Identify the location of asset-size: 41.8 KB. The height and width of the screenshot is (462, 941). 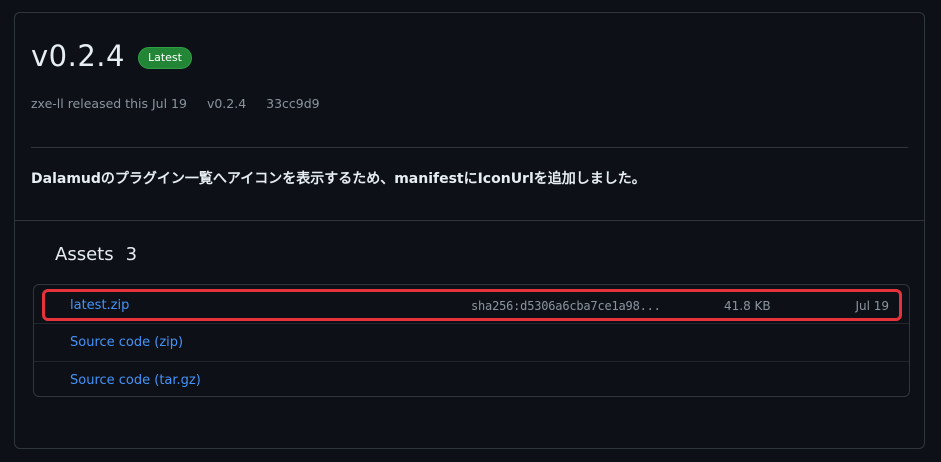
(747, 305).